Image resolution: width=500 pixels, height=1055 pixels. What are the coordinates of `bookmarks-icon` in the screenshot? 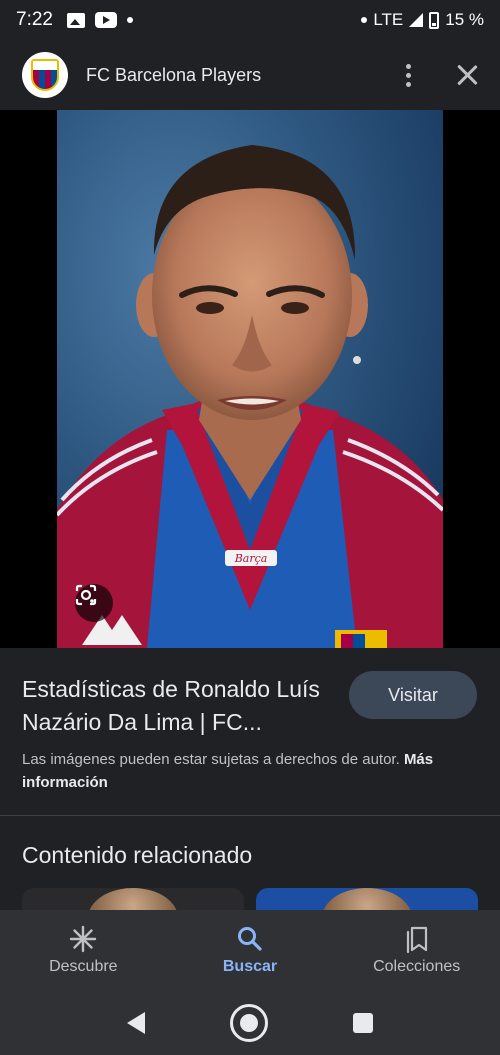 It's located at (416, 940).